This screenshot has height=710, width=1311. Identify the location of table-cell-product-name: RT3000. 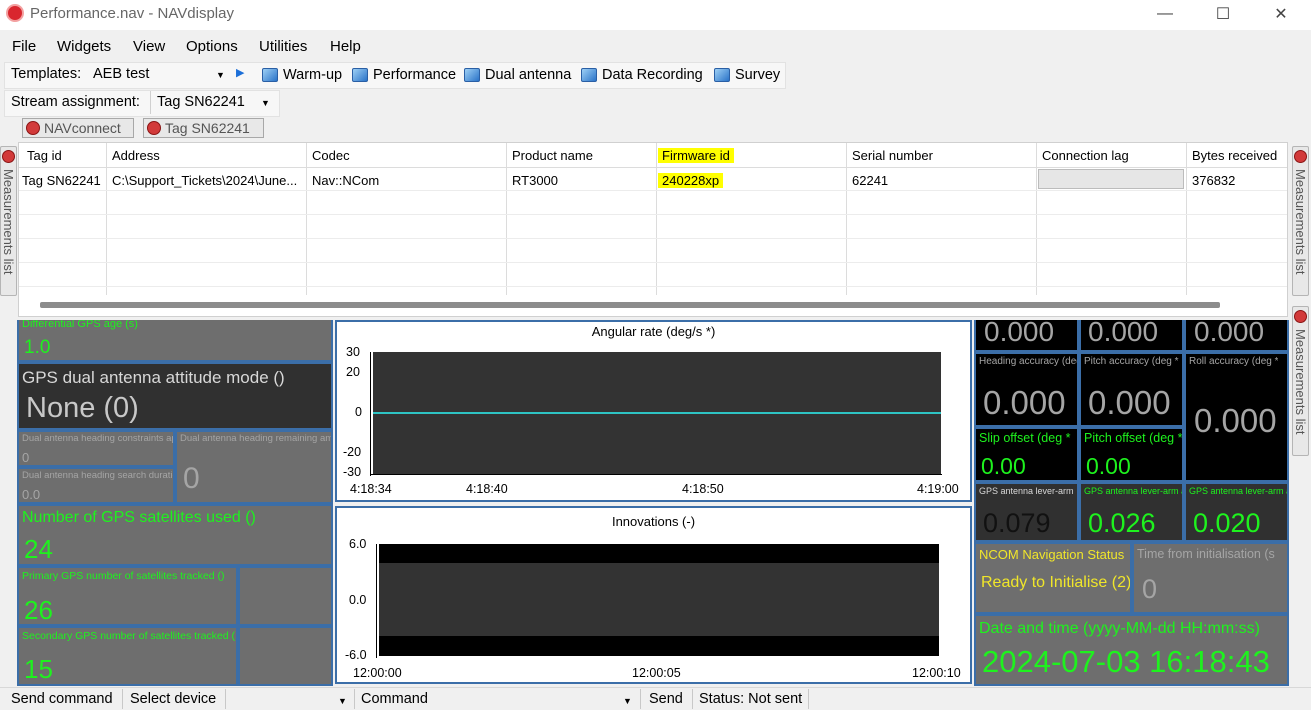
(535, 180).